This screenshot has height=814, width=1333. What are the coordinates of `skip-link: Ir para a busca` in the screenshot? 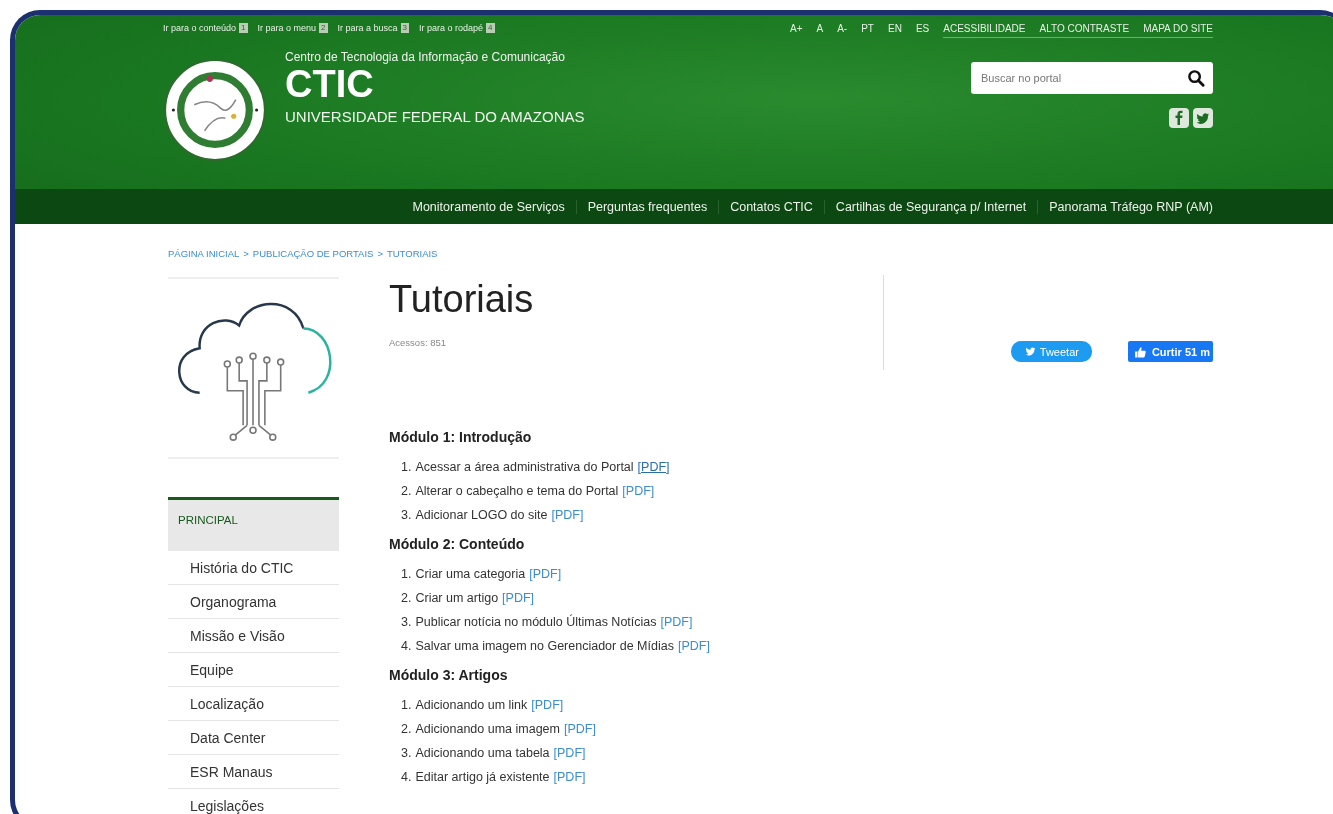 It's located at (367, 28).